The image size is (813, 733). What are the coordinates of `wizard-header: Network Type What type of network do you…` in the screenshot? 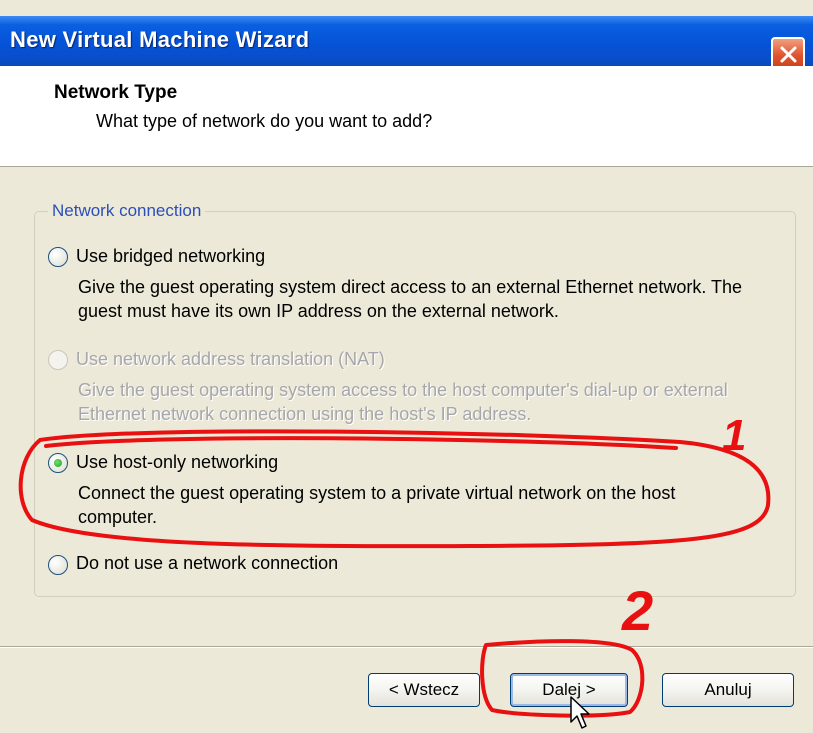 It's located at (406, 116).